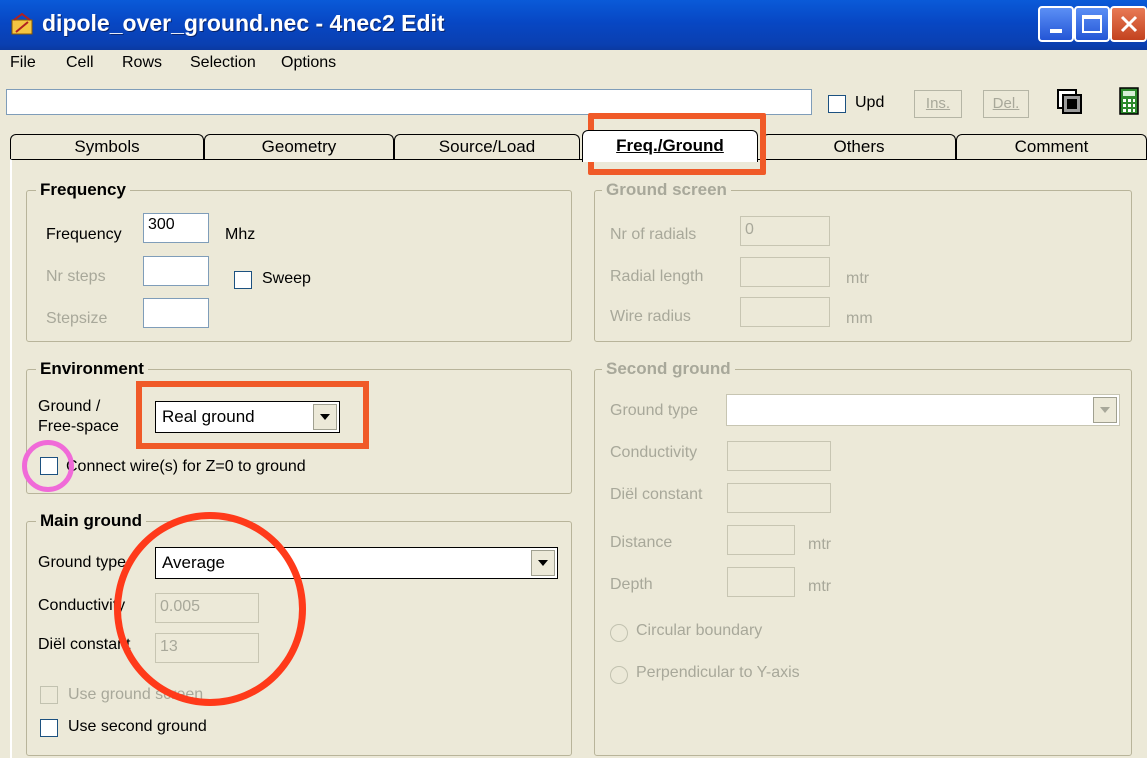  I want to click on ground-screen-title: Ground screen, so click(666, 190).